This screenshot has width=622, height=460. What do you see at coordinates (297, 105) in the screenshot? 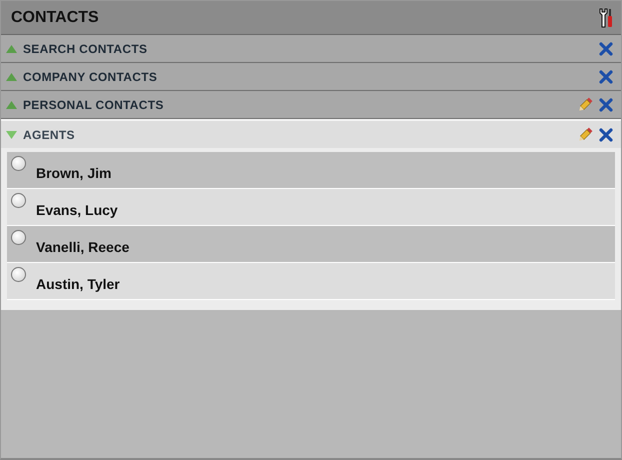
I see `section-header: PERSONAL CONTACTS` at bounding box center [297, 105].